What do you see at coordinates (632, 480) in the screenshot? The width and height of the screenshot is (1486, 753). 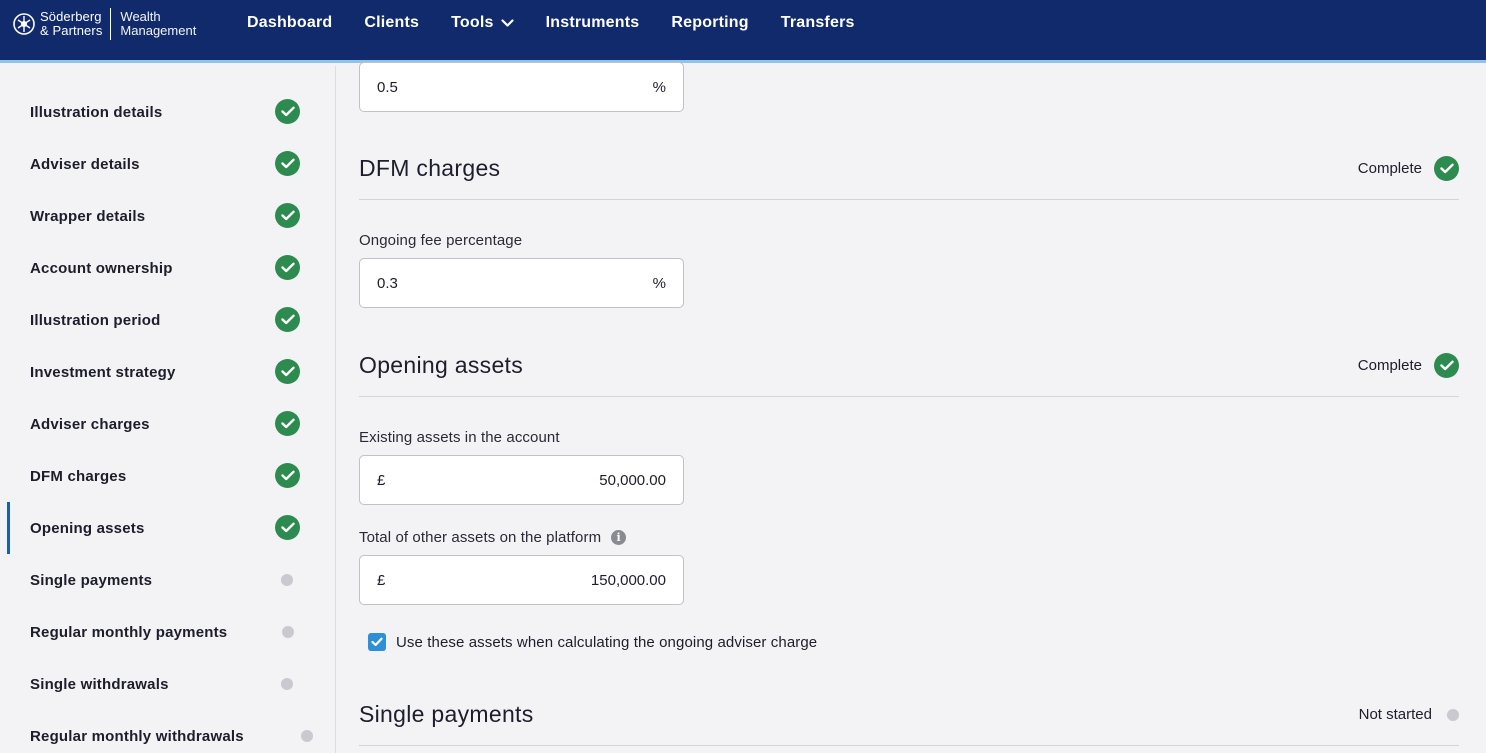 I see `existing-assets-value: 50,000.00` at bounding box center [632, 480].